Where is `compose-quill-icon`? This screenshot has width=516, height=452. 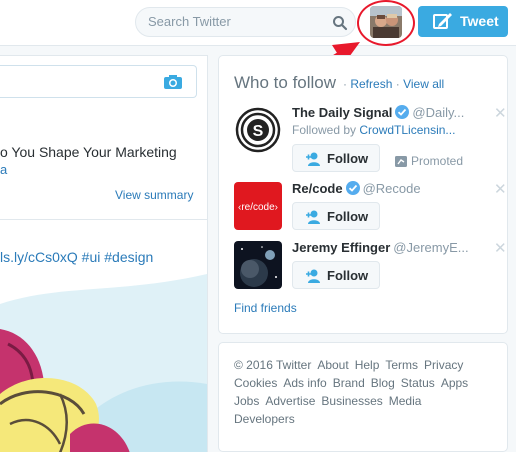 compose-quill-icon is located at coordinates (442, 21).